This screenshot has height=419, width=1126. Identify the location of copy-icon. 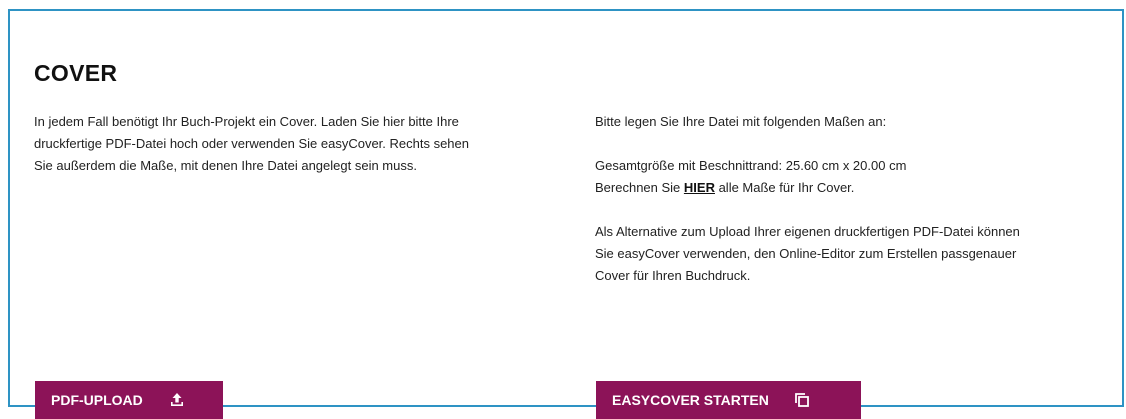
(801, 400).